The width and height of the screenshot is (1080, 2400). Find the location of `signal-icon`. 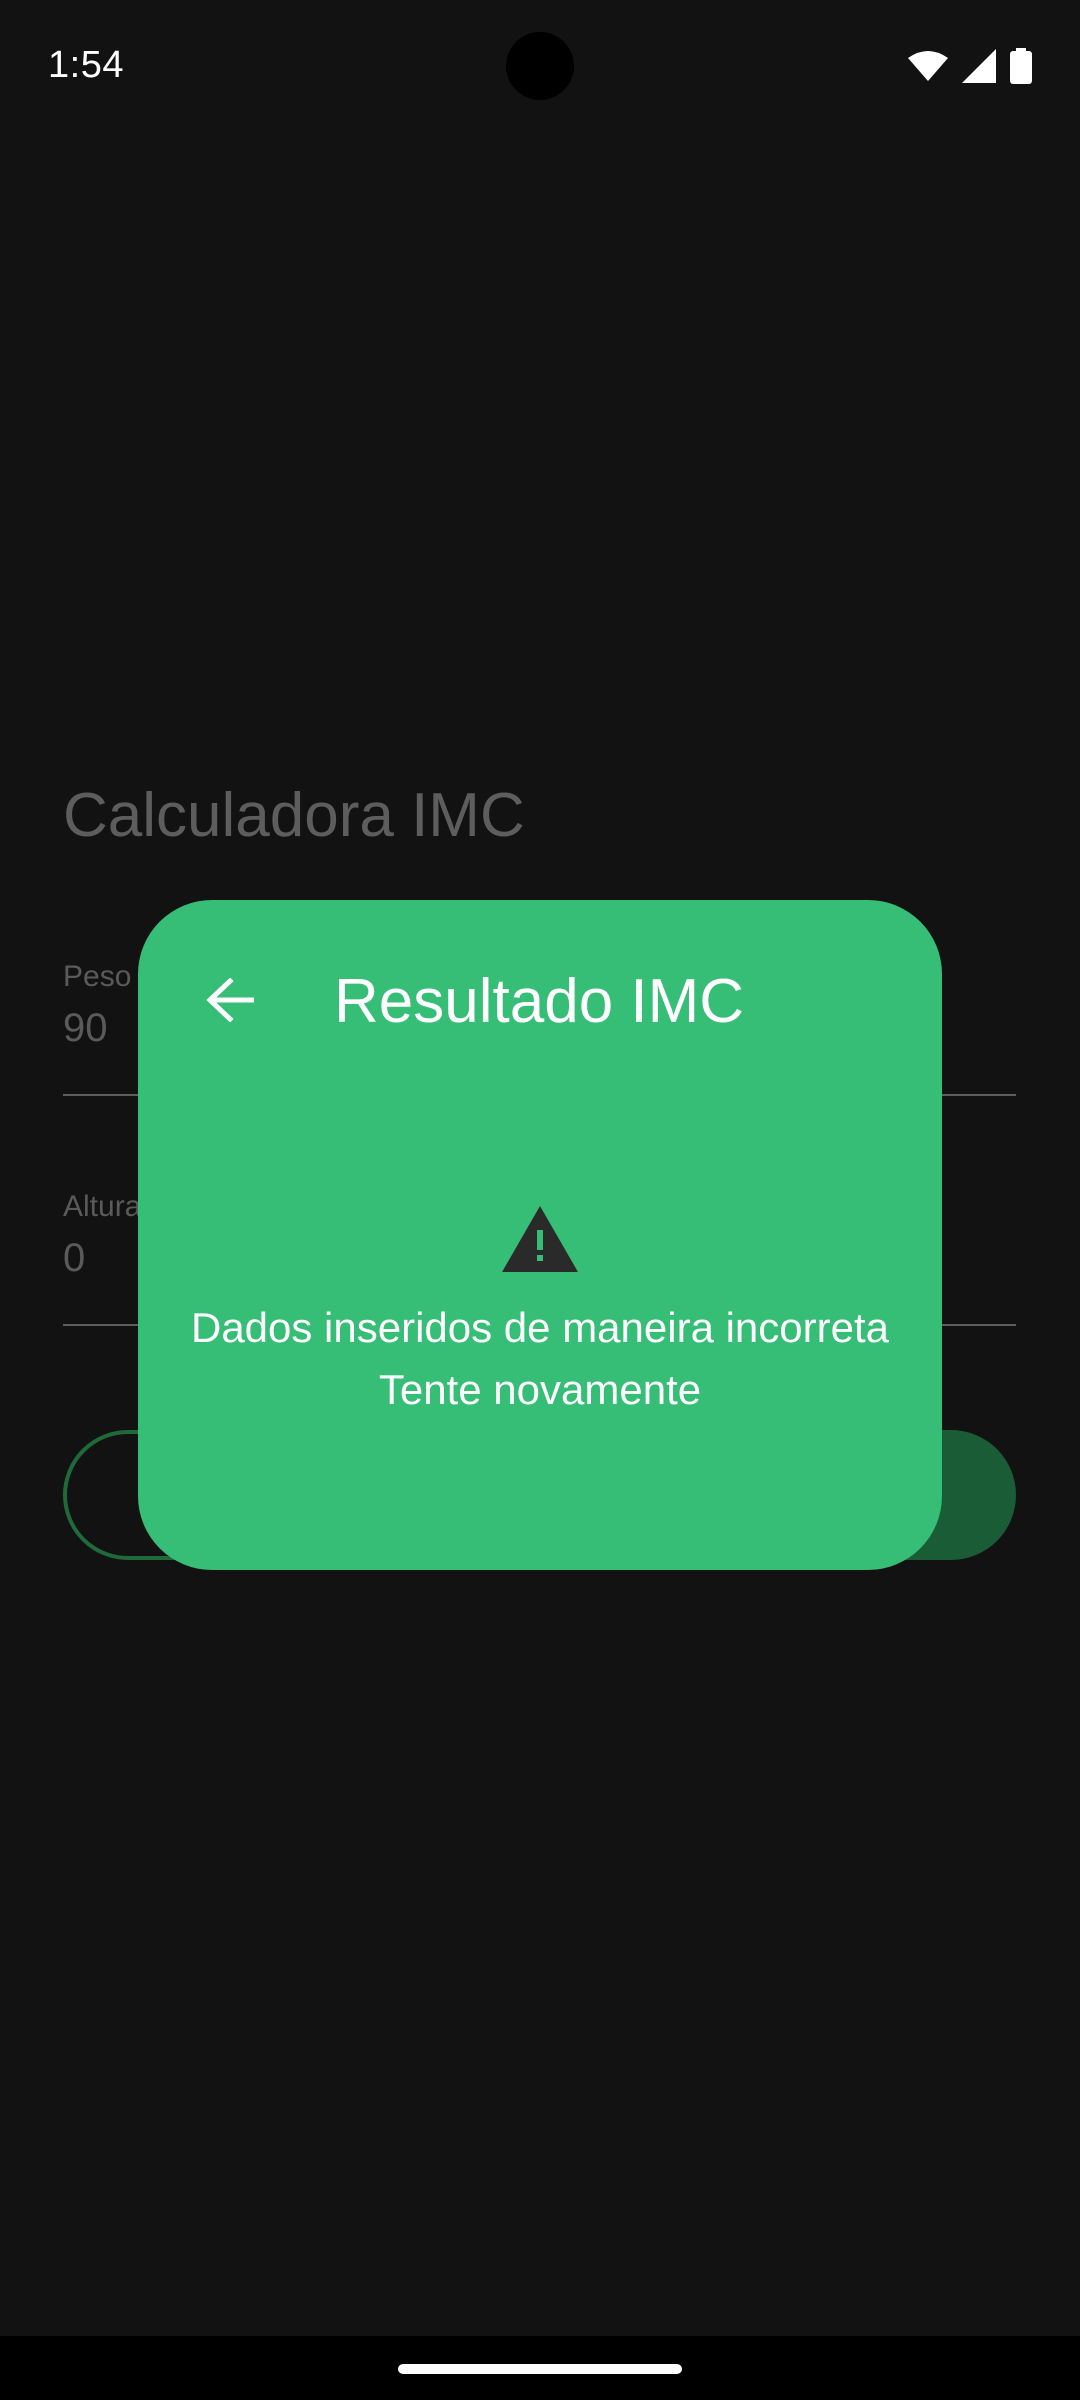

signal-icon is located at coordinates (979, 68).